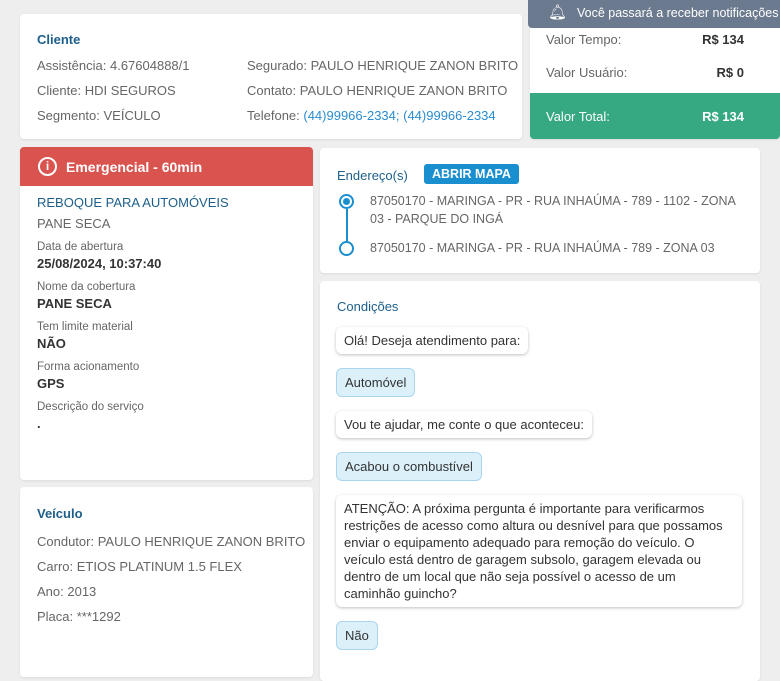  I want to click on condutor: Condutor: PAULO HENRIQUE ZANON BRITO, so click(171, 541).